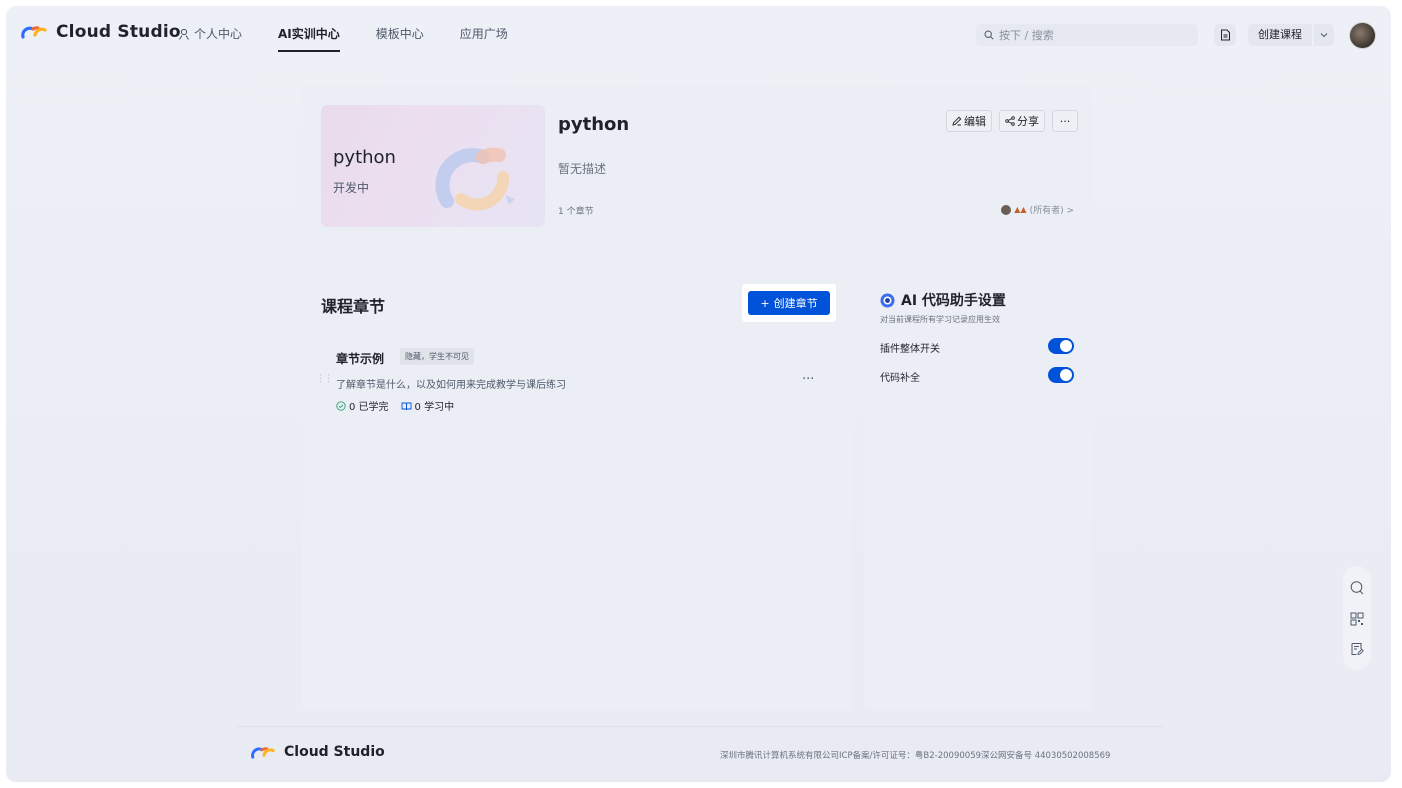 This screenshot has width=1402, height=788. I want to click on share-icon, so click(1010, 121).